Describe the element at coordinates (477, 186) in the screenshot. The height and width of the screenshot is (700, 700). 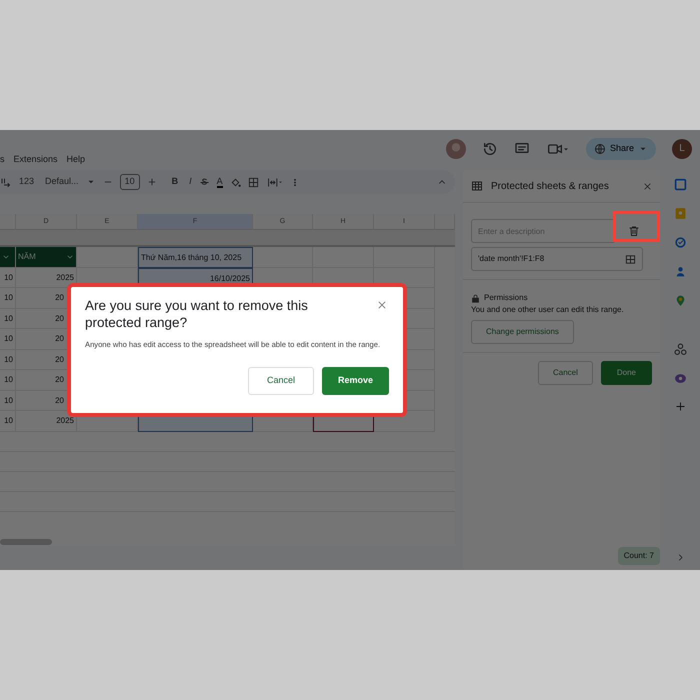
I see `table-icon` at that location.